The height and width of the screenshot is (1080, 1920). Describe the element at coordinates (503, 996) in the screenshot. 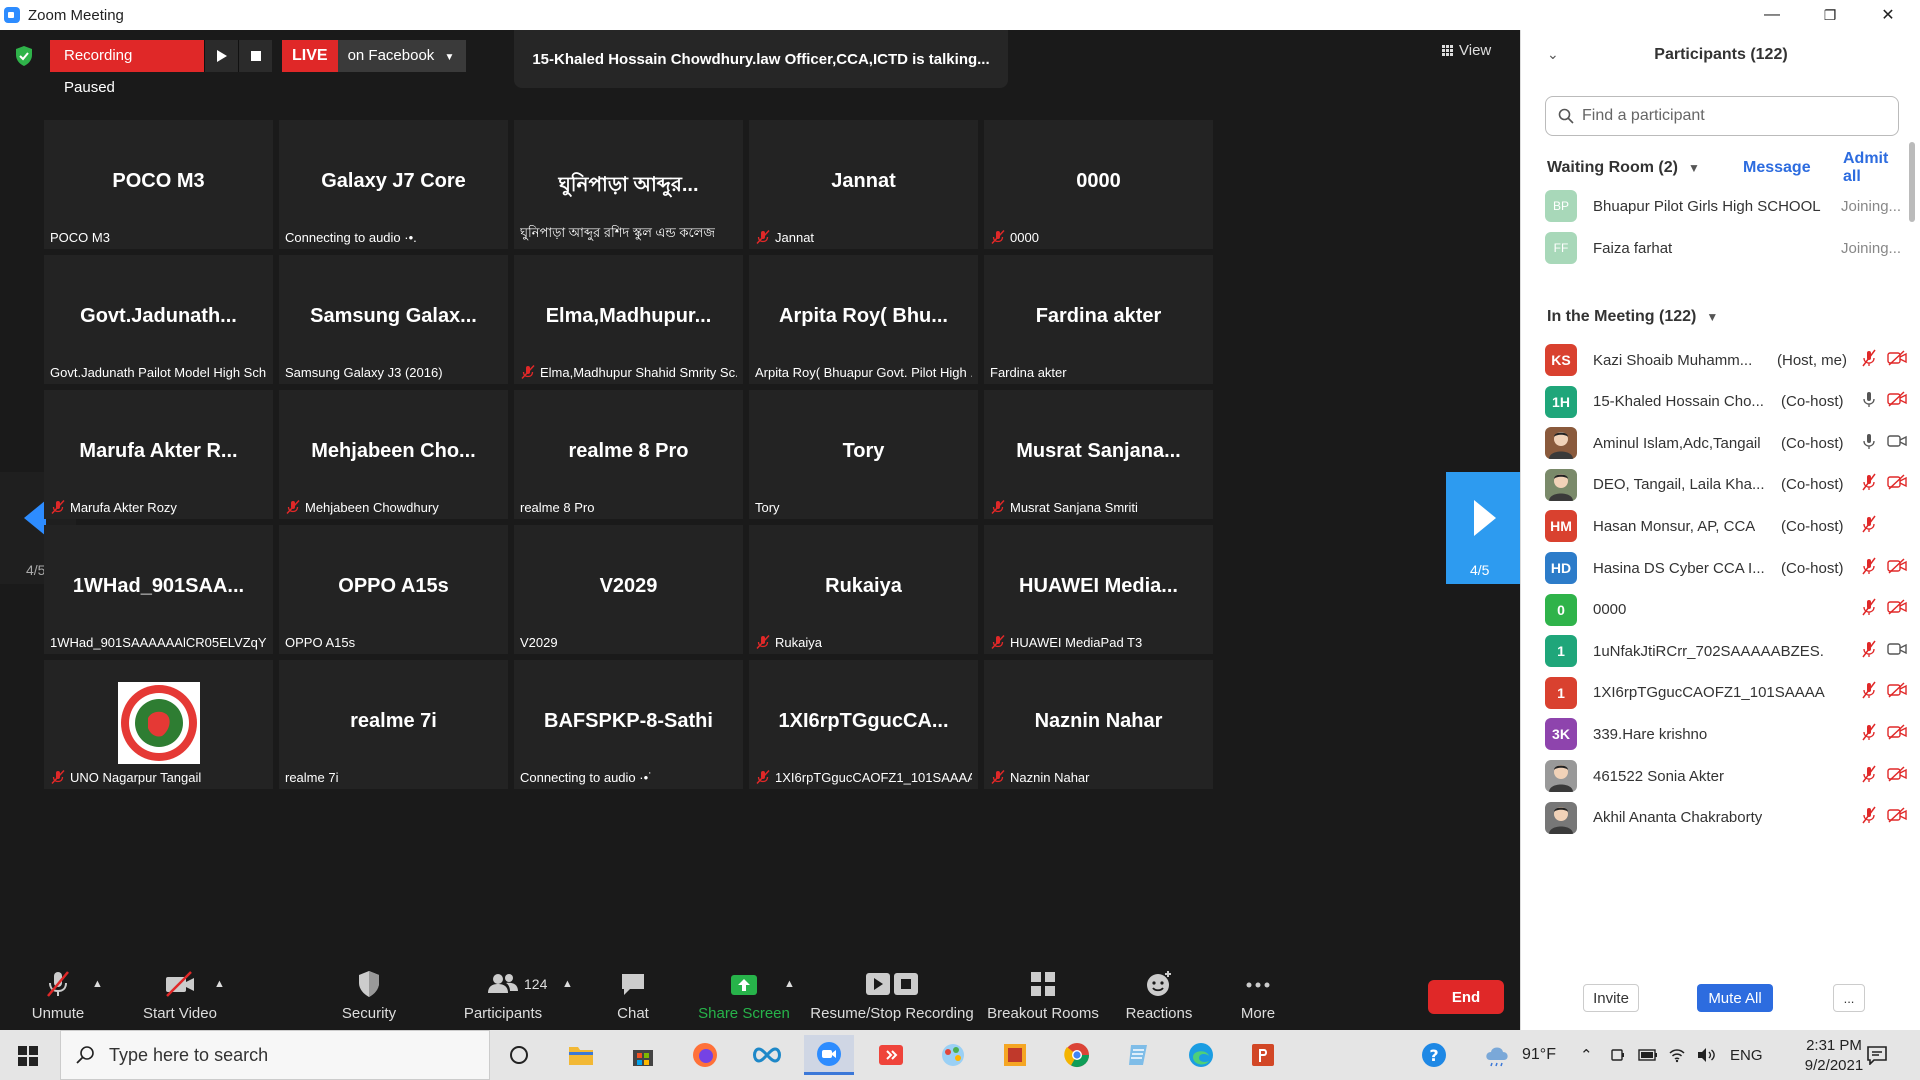

I see `participants-button: Participants` at that location.